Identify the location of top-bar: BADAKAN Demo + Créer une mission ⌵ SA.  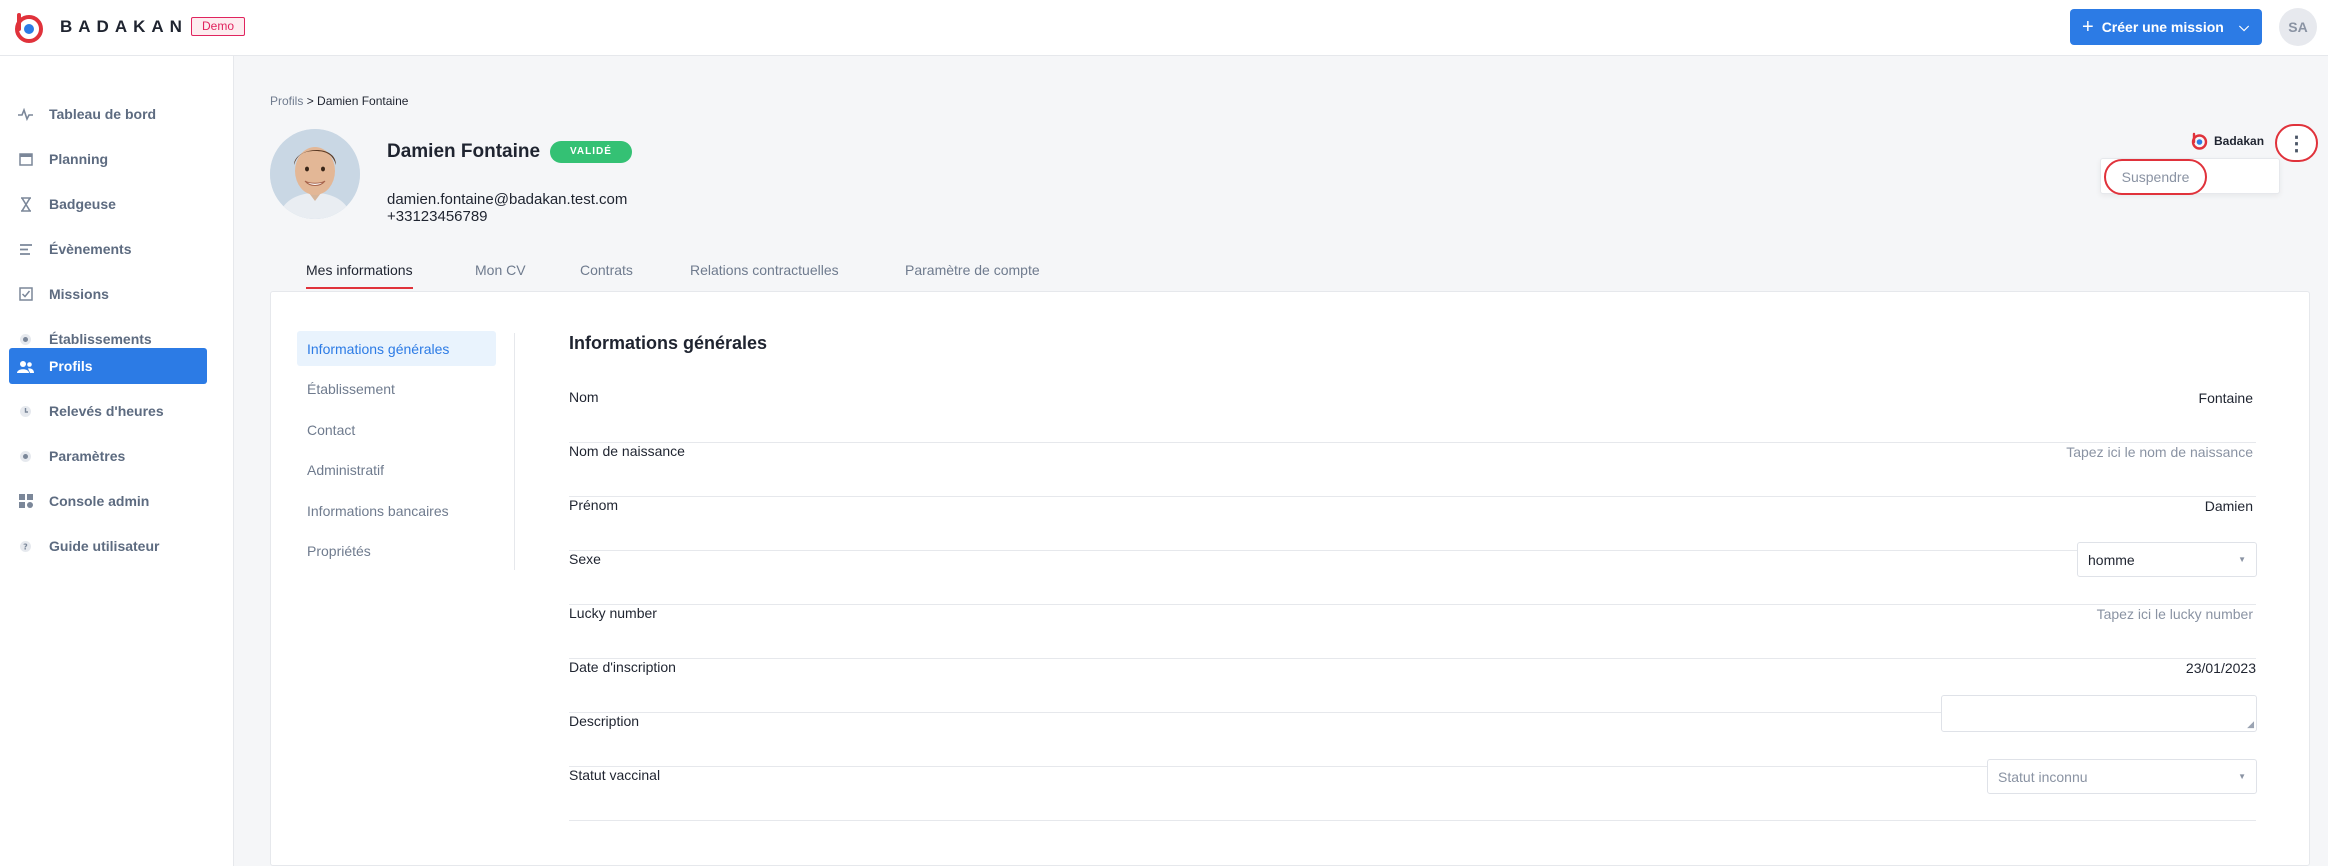
(1164, 28).